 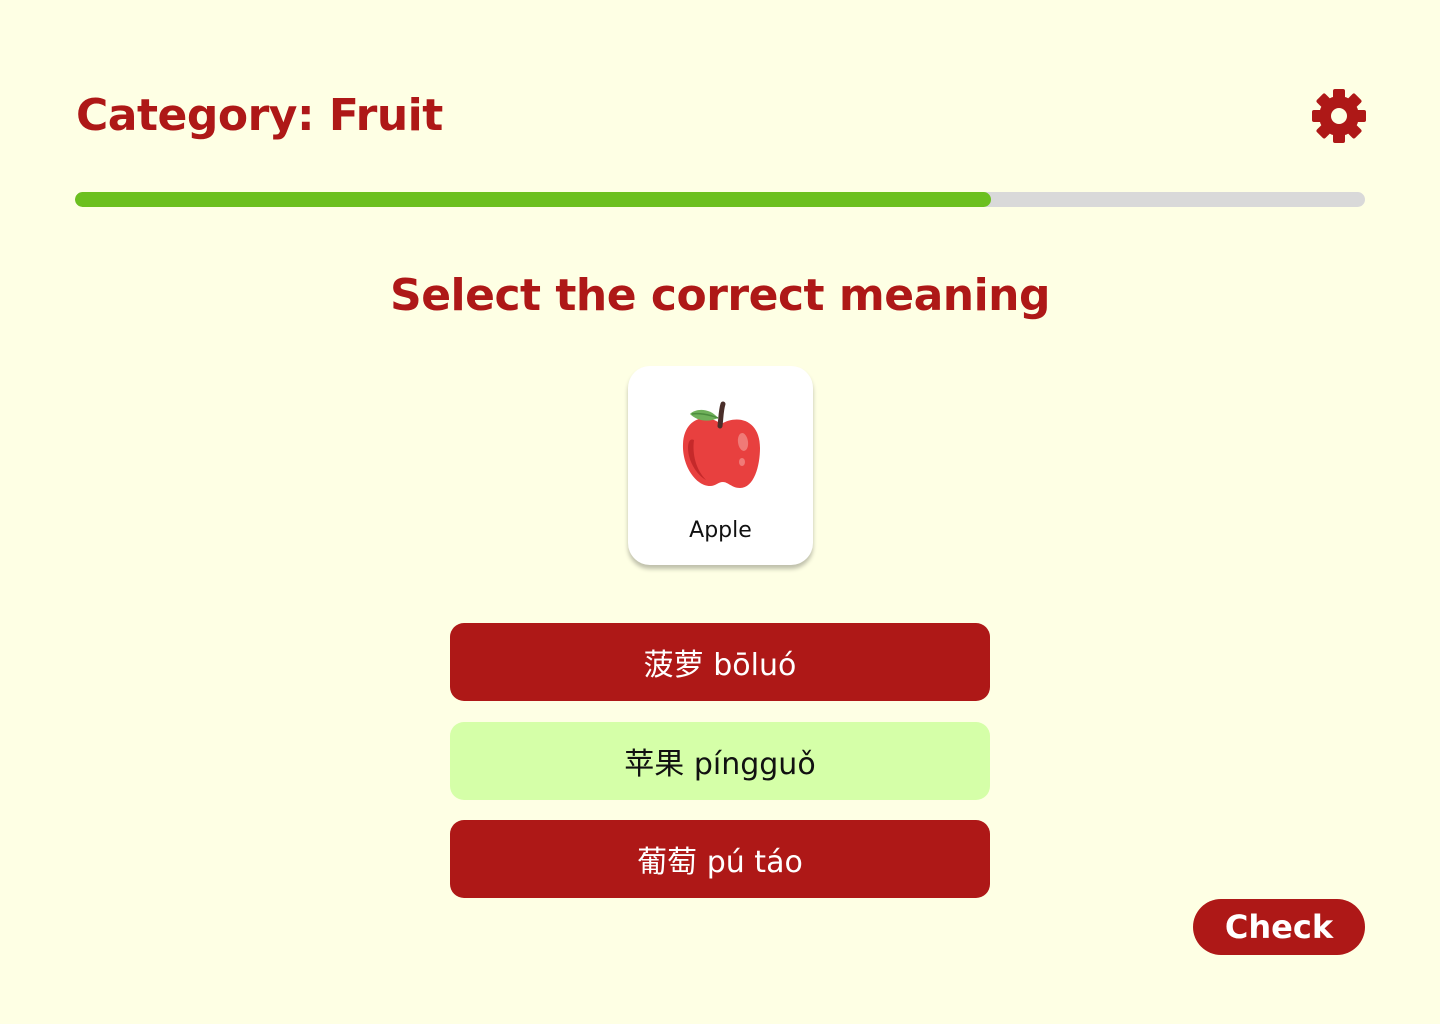 I want to click on word-card: Apple, so click(x=720, y=465).